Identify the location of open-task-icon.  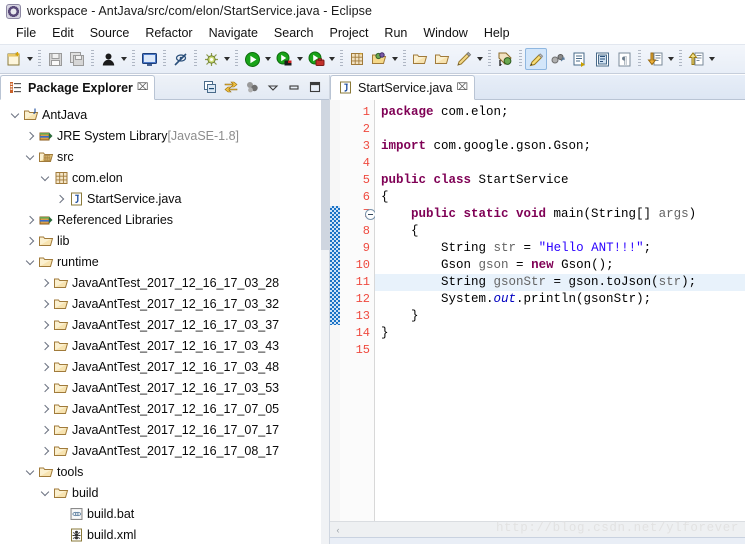
(420, 59).